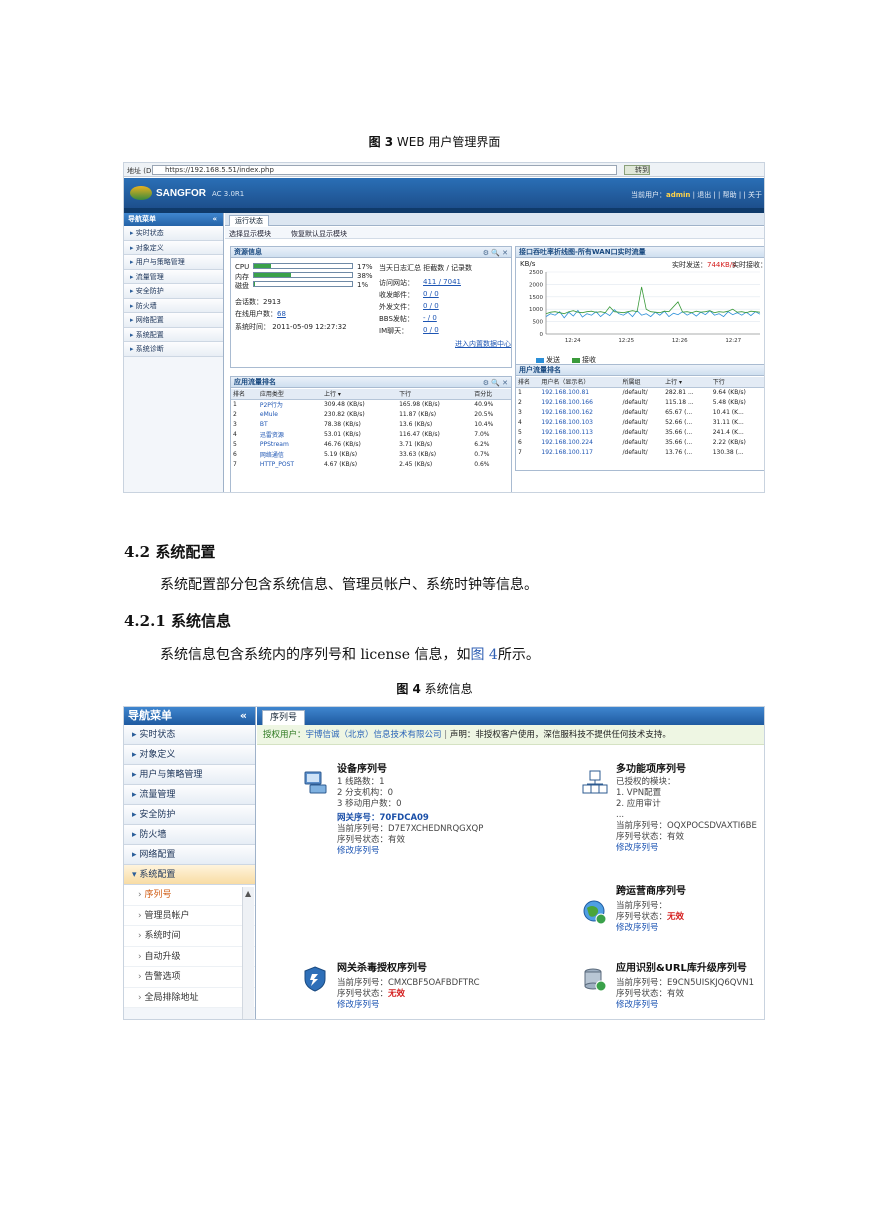  Describe the element at coordinates (235, 414) in the screenshot. I see `table-cell: 2` at that location.